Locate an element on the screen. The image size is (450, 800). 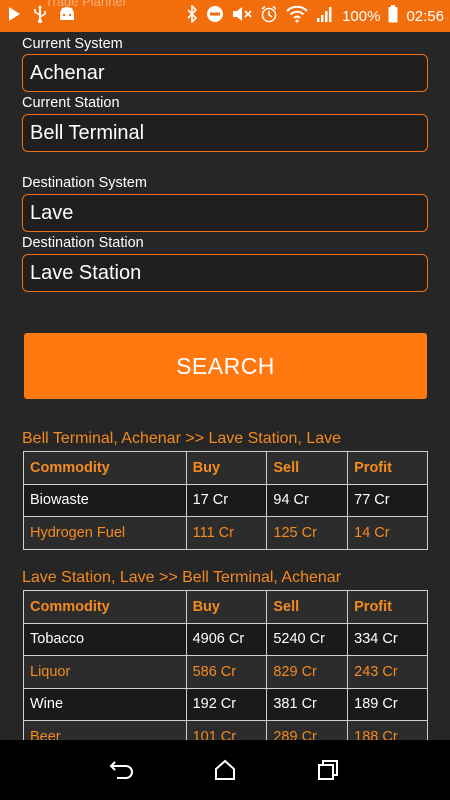
table-row: Beer 101 Cr 289 Cr 188 Cr is located at coordinates (225, 730).